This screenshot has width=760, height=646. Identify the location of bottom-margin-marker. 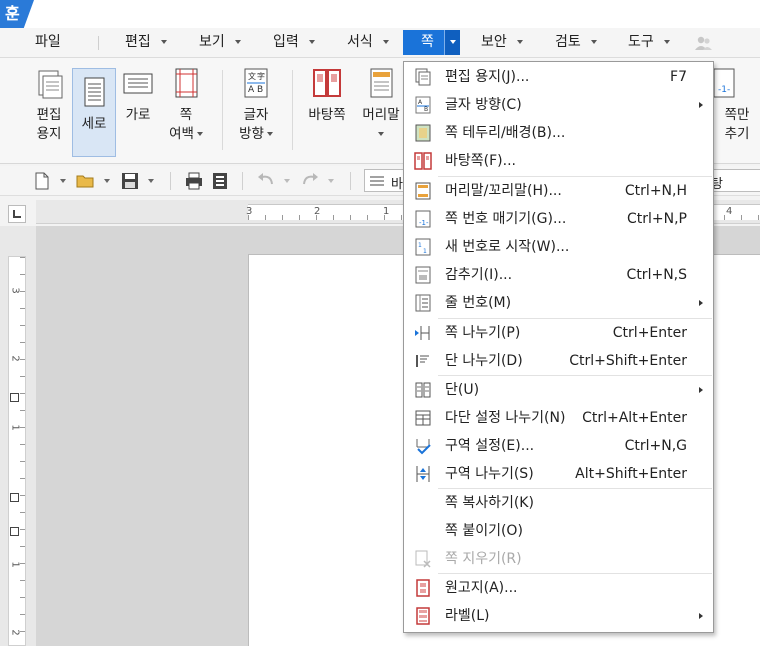
(14, 497).